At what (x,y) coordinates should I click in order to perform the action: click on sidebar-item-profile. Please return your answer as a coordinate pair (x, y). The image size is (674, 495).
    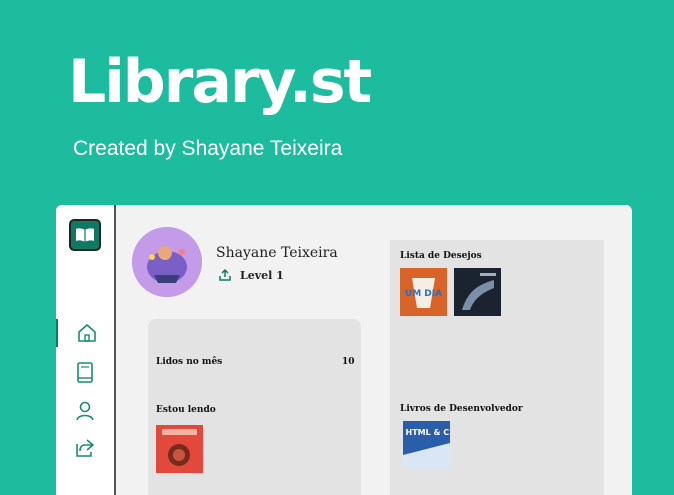
    Looking at the image, I should click on (85, 411).